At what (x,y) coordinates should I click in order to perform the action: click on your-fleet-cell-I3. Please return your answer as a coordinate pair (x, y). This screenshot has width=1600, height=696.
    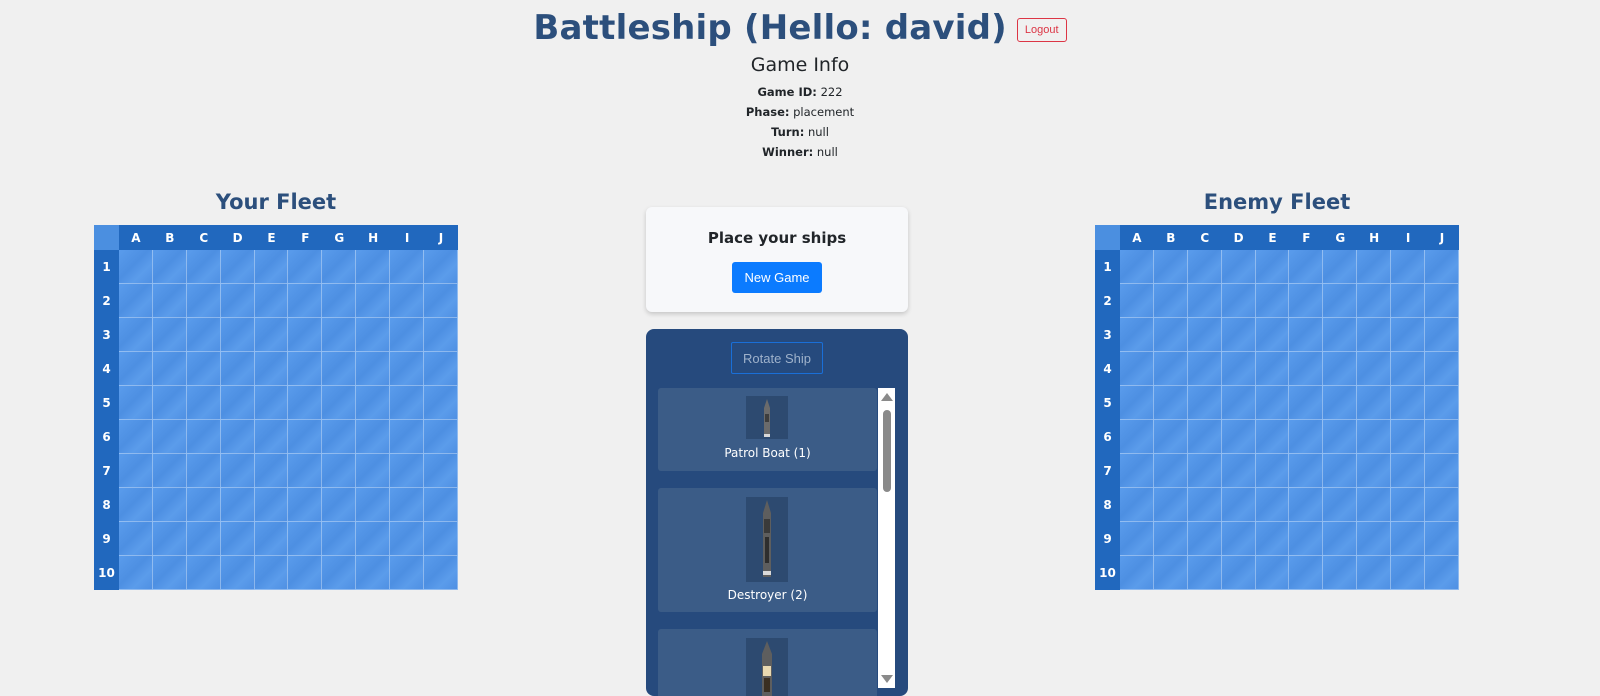
    Looking at the image, I should click on (407, 335).